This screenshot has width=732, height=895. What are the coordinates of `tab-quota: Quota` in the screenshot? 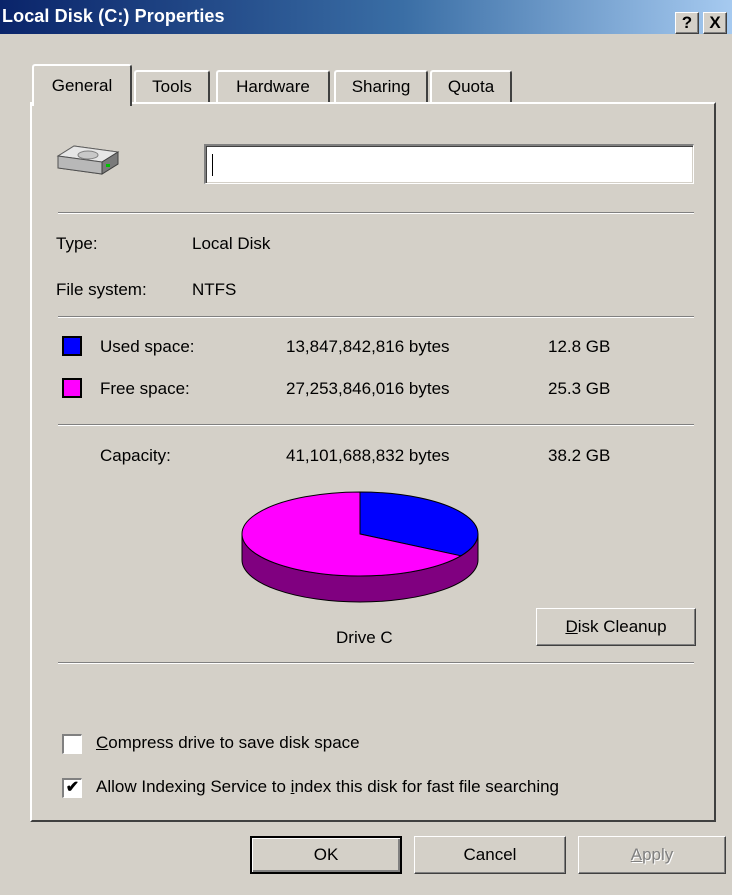 It's located at (471, 86).